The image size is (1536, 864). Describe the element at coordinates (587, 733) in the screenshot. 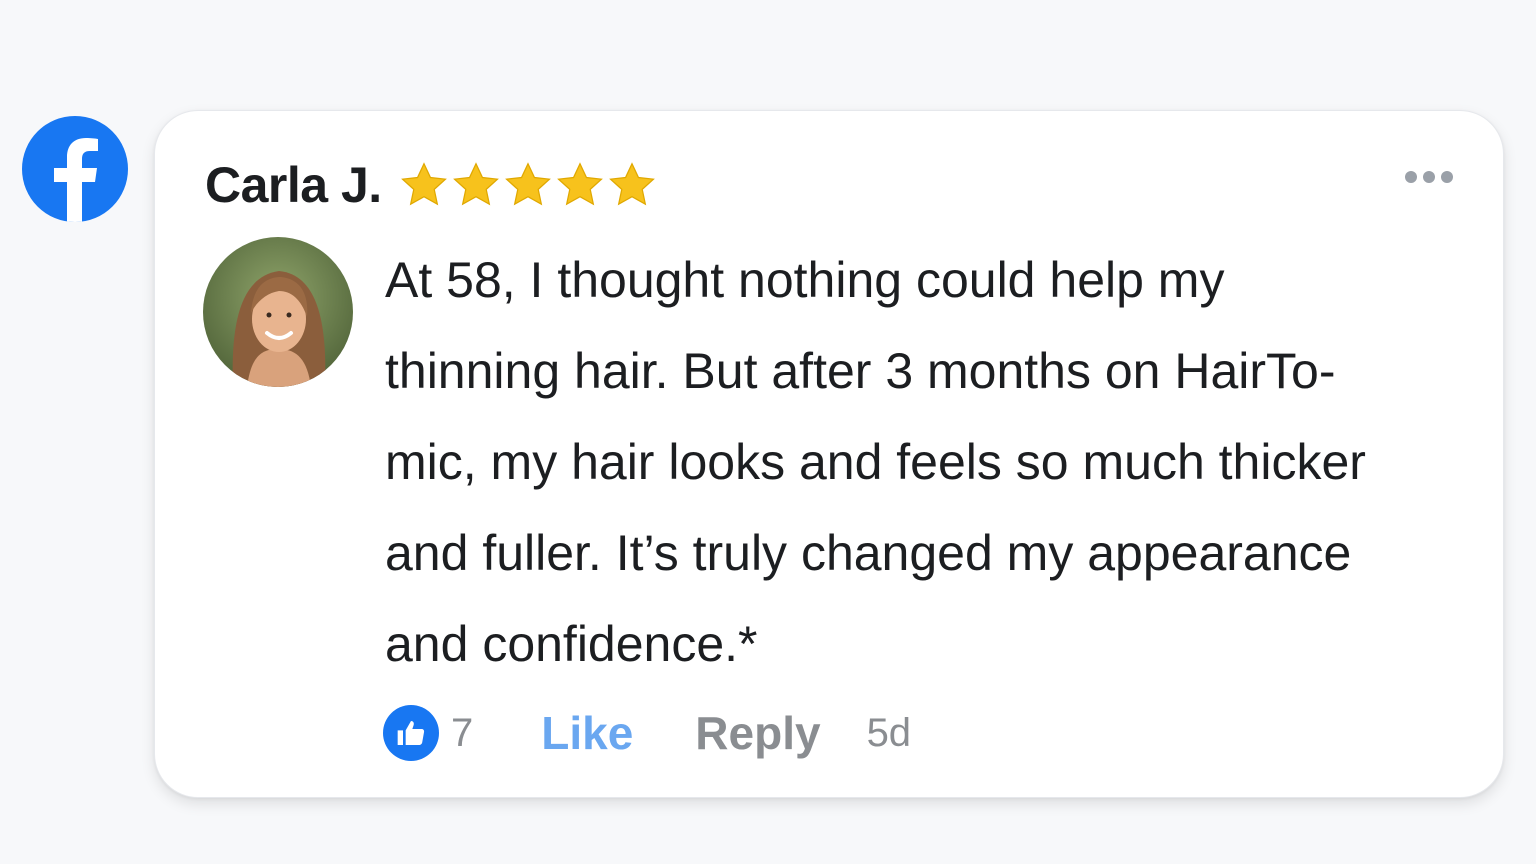

I see `like-button: Like` at that location.